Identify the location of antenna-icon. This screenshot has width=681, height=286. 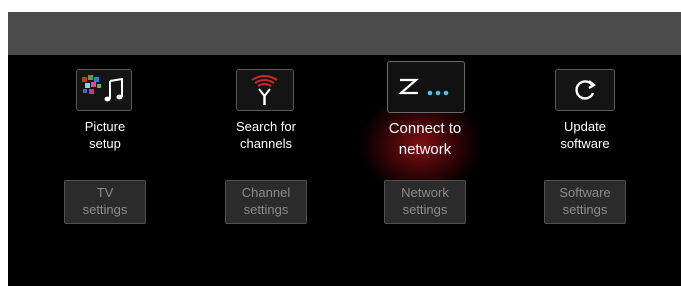
(265, 90).